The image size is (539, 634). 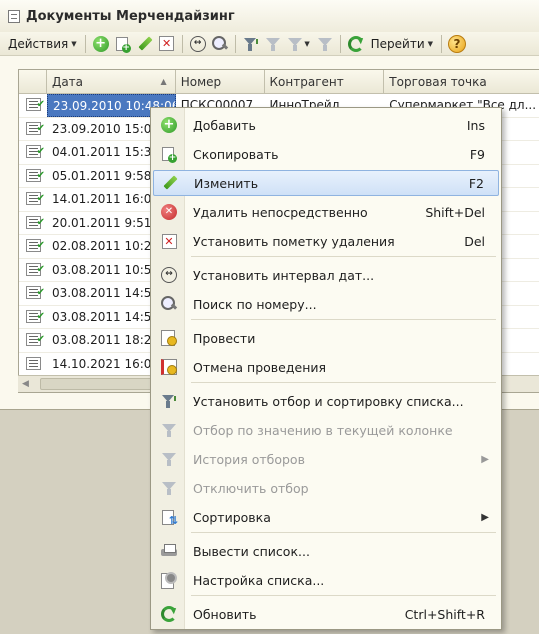 I want to click on window-title: Документы Мерчендайзинг, so click(x=130, y=16).